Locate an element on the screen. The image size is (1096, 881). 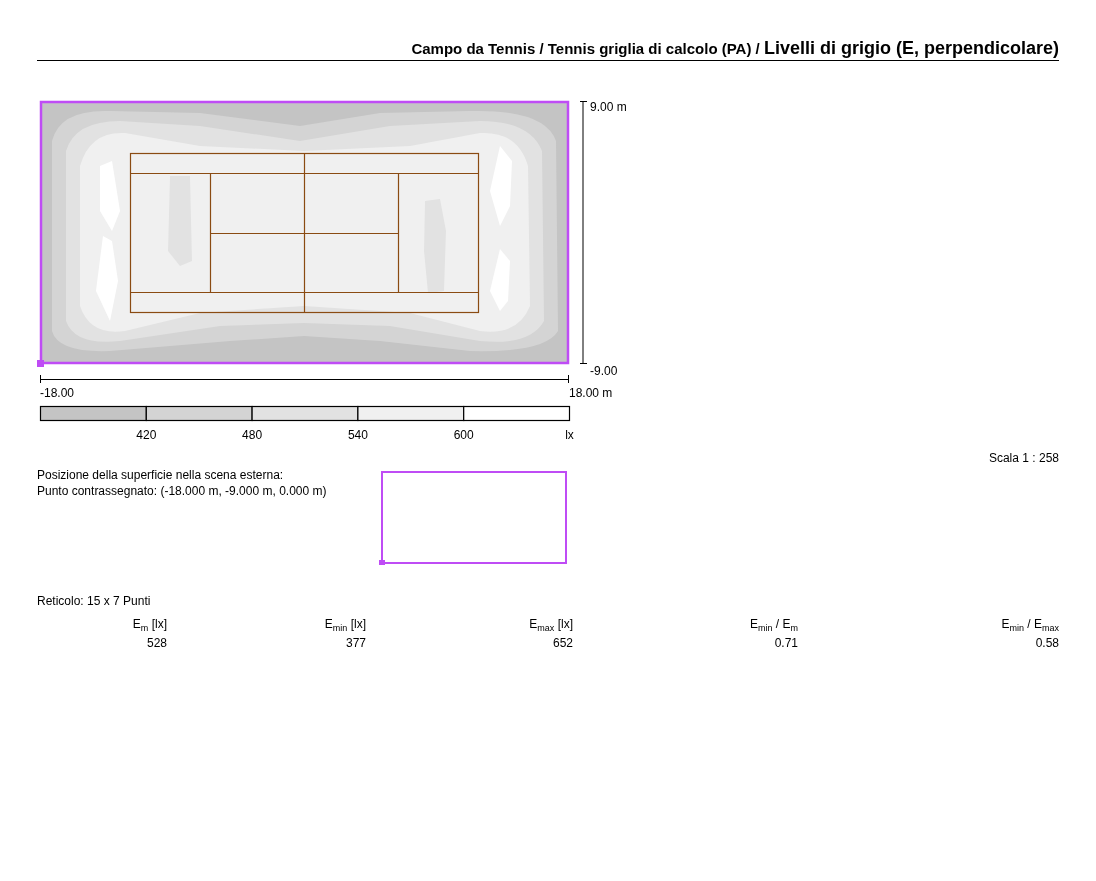
stat-value: 377 is located at coordinates (355, 644).